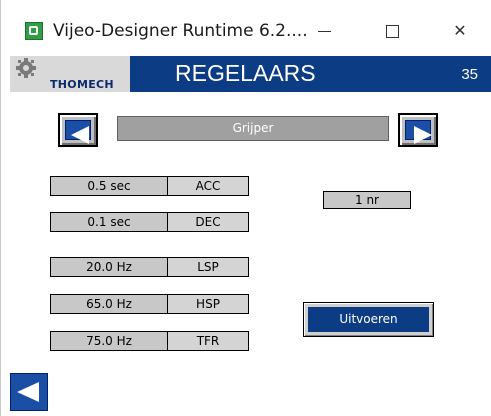 The width and height of the screenshot is (491, 416). Describe the element at coordinates (245, 73) in the screenshot. I see `page-title: REGELAARS` at that location.